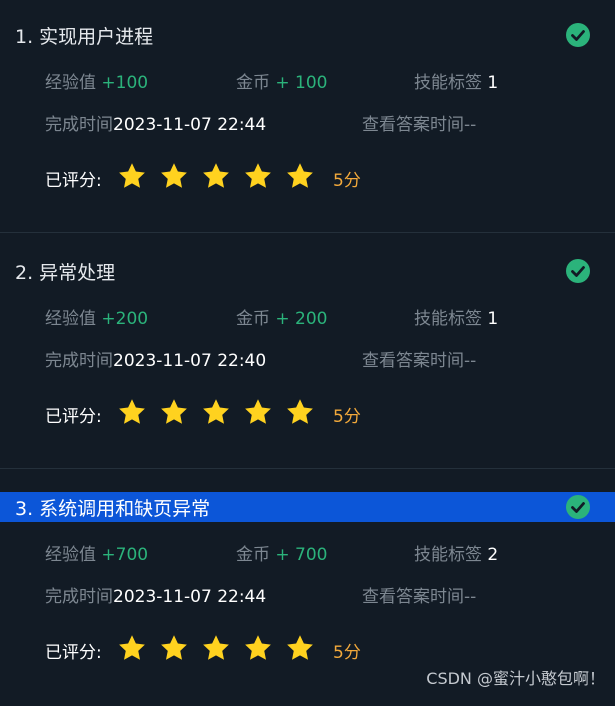 The width and height of the screenshot is (615, 706). What do you see at coordinates (65, 271) in the screenshot?
I see `task-title: 2. 异常处理` at bounding box center [65, 271].